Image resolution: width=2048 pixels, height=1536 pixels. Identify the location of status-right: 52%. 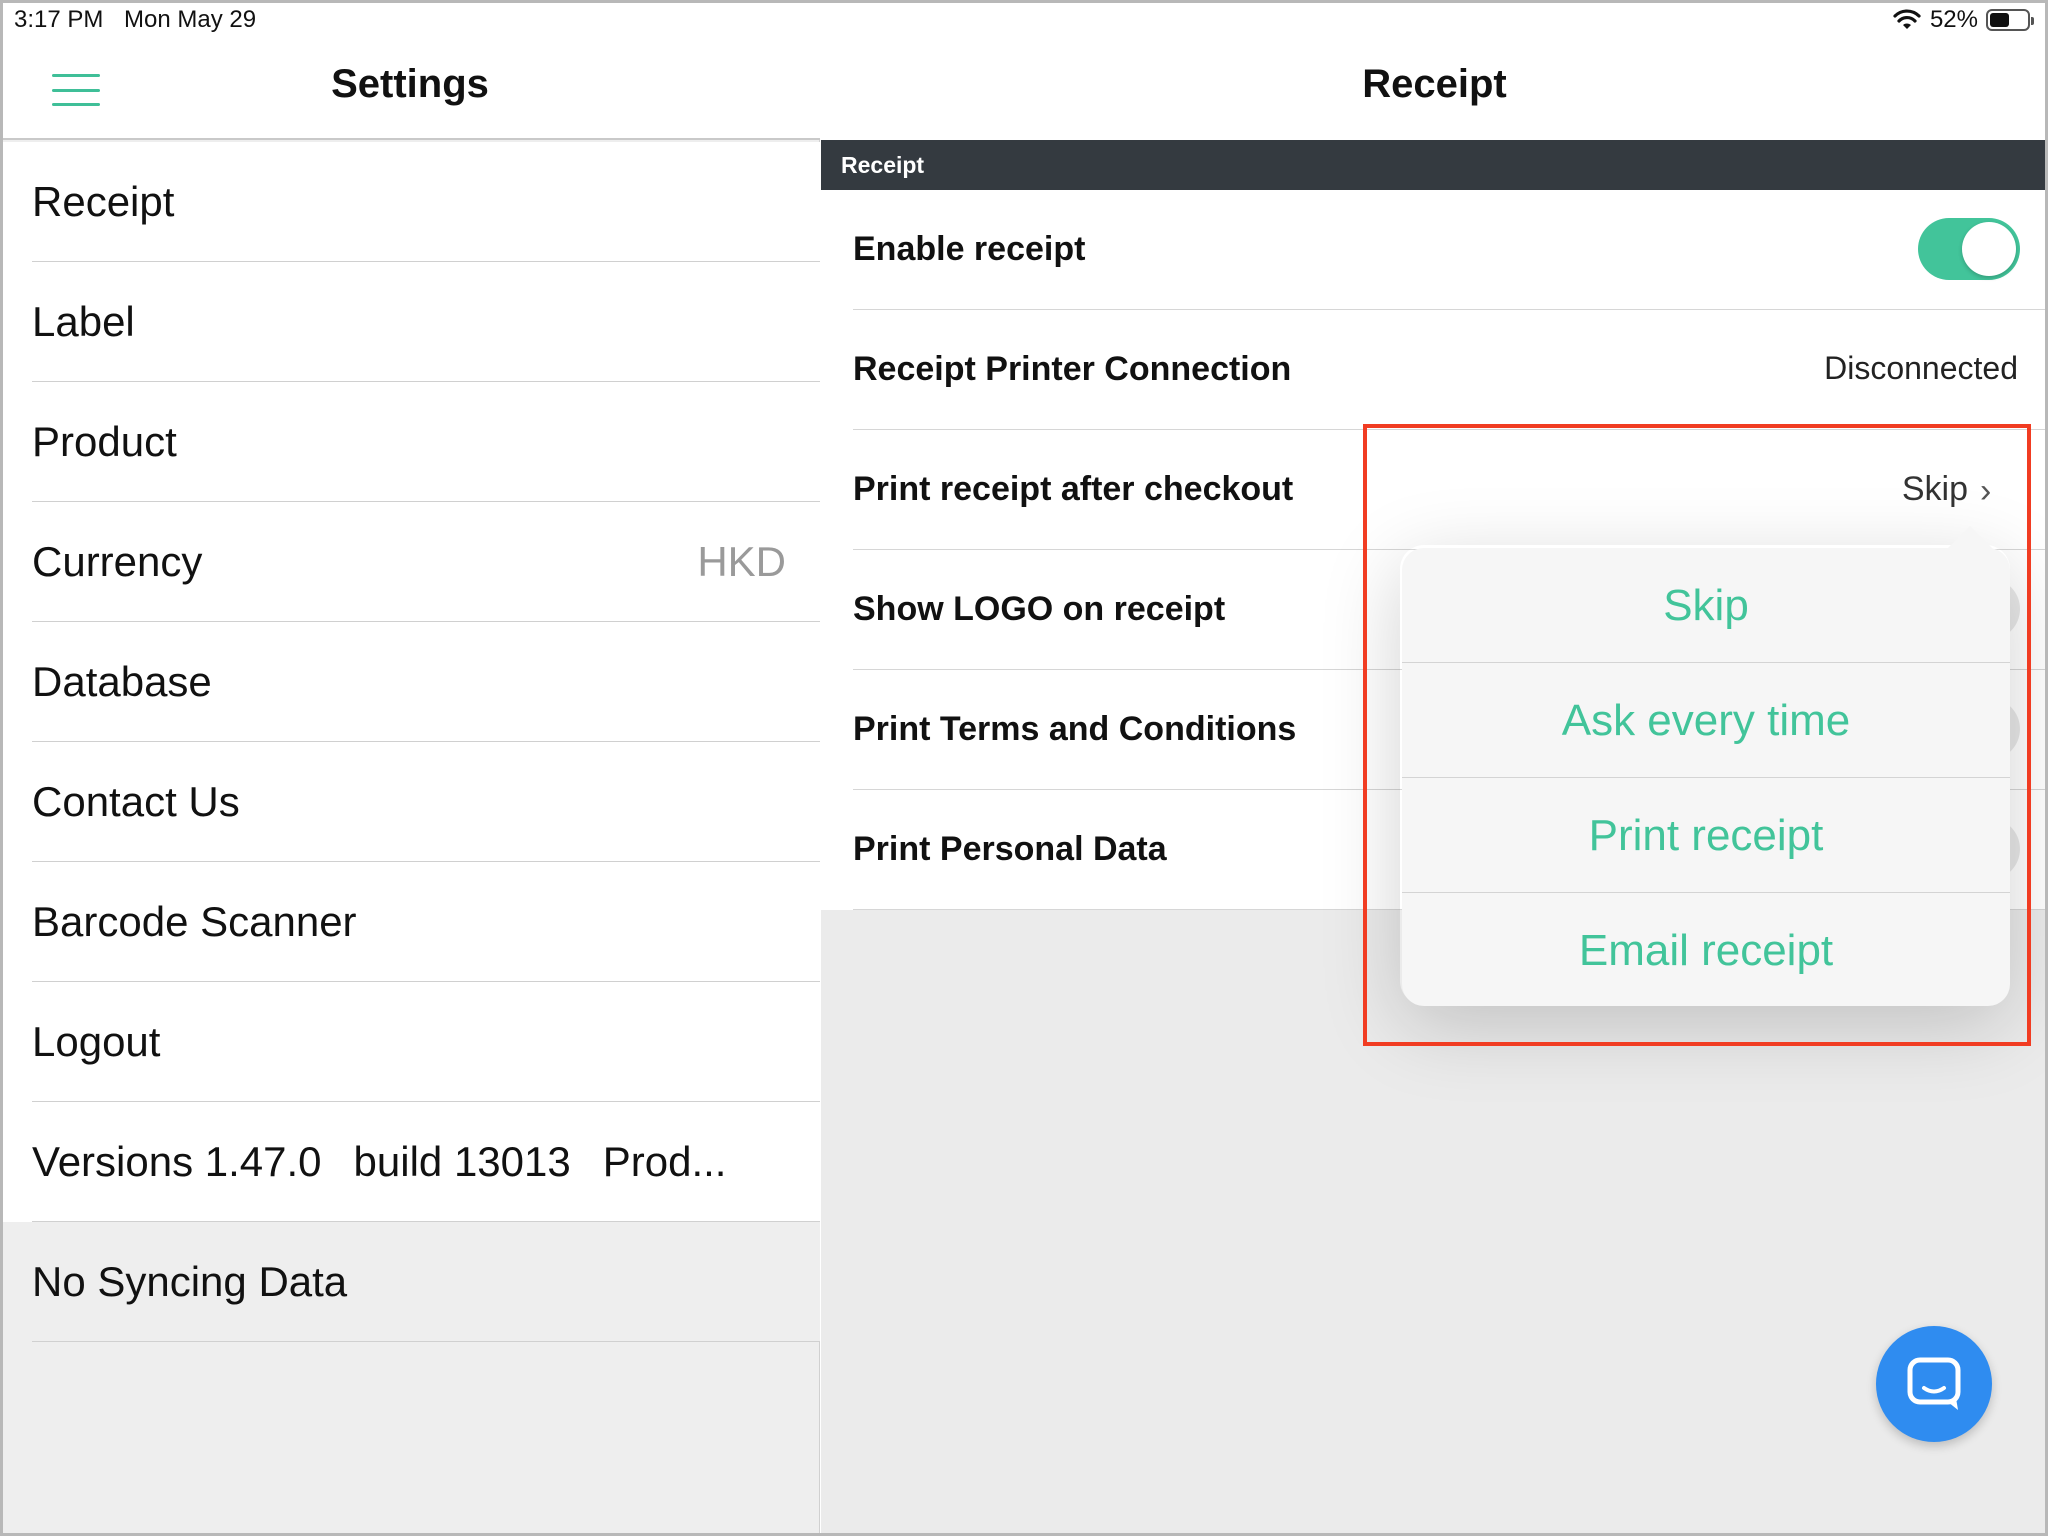
(1963, 20).